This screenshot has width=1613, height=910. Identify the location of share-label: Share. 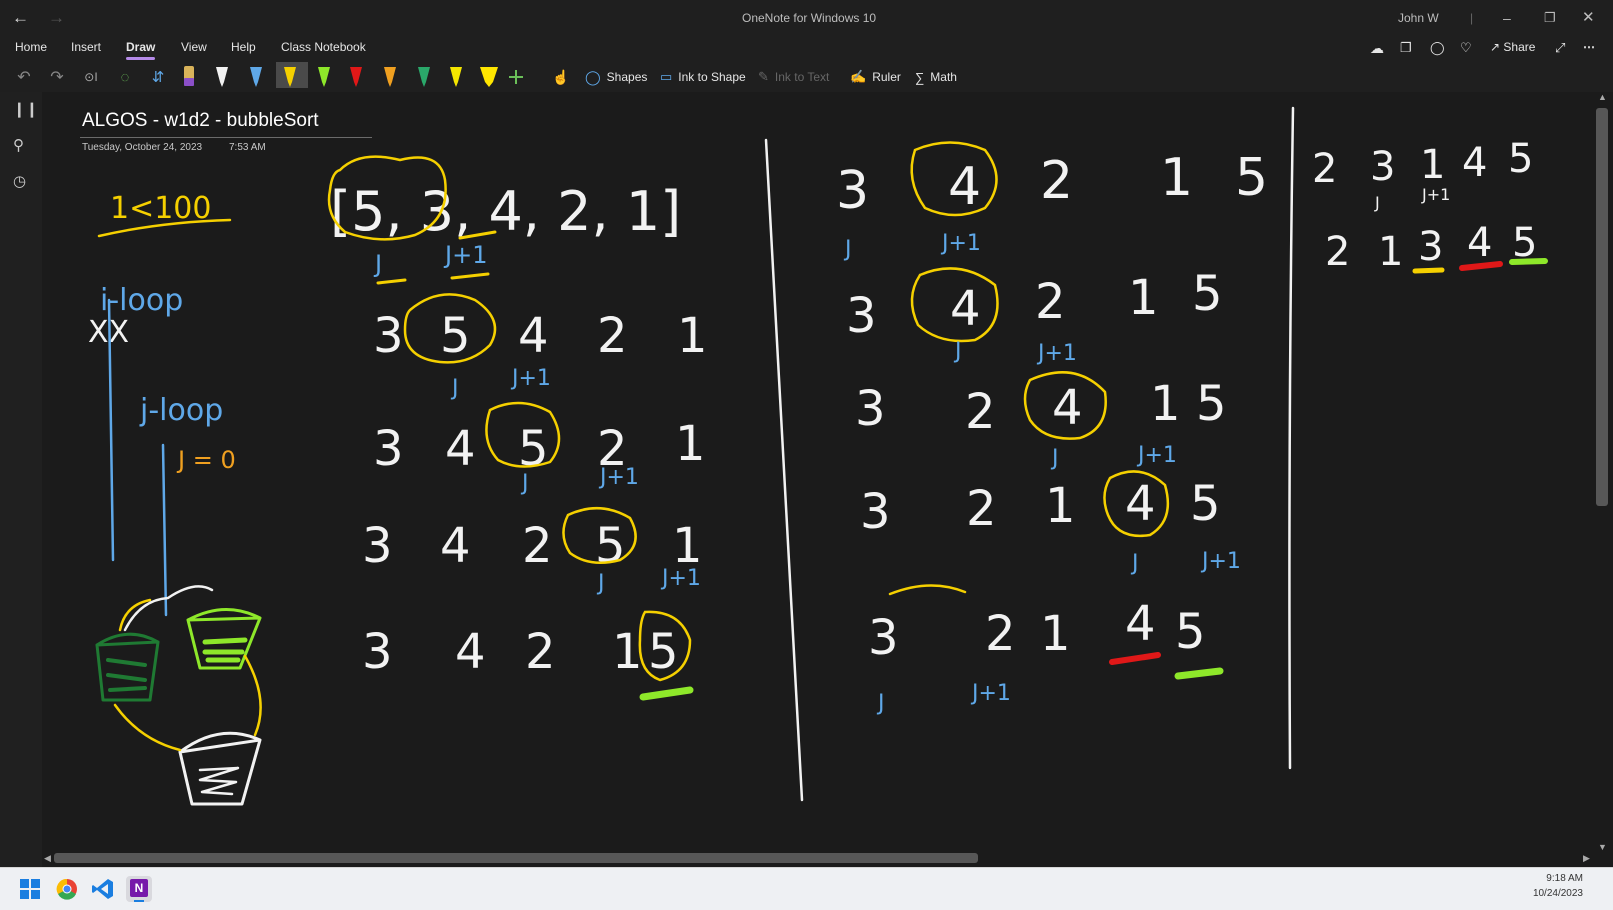
(1519, 47).